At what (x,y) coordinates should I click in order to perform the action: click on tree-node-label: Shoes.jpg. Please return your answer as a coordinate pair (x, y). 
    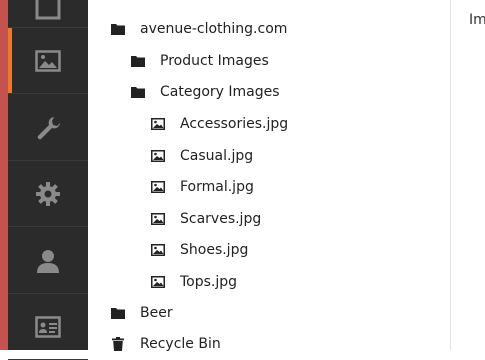
    Looking at the image, I should click on (214, 250).